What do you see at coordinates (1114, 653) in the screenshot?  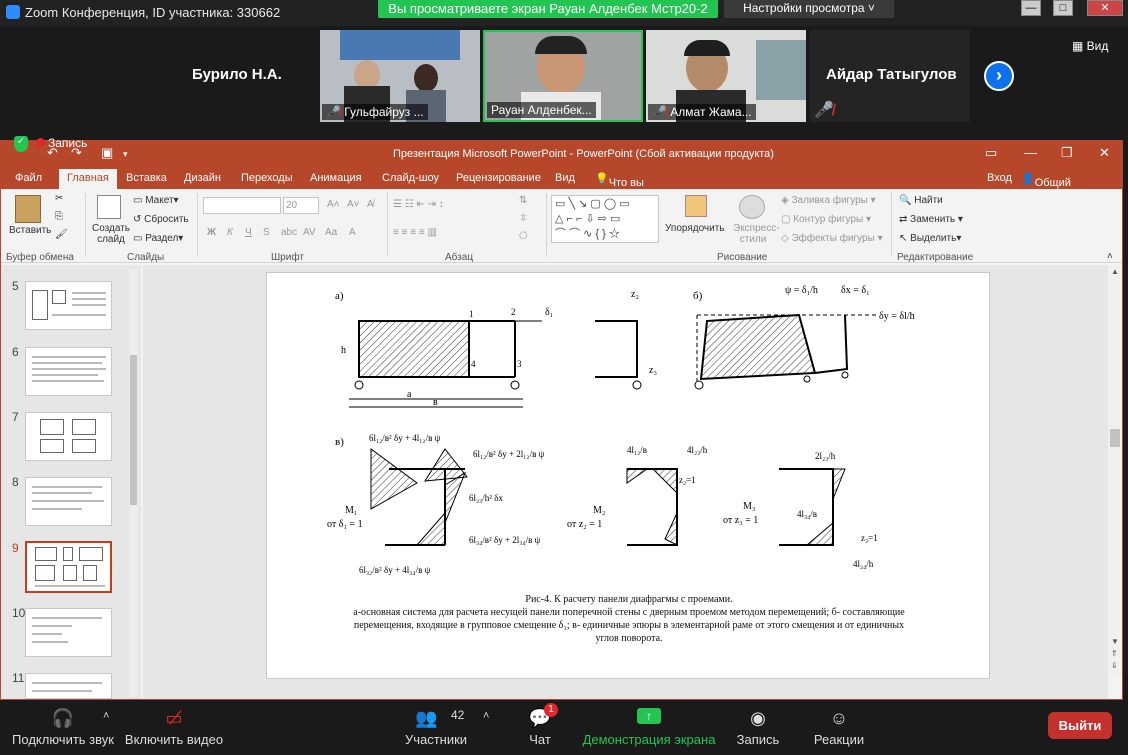 I see `prev-slide-icon: ⇑` at bounding box center [1114, 653].